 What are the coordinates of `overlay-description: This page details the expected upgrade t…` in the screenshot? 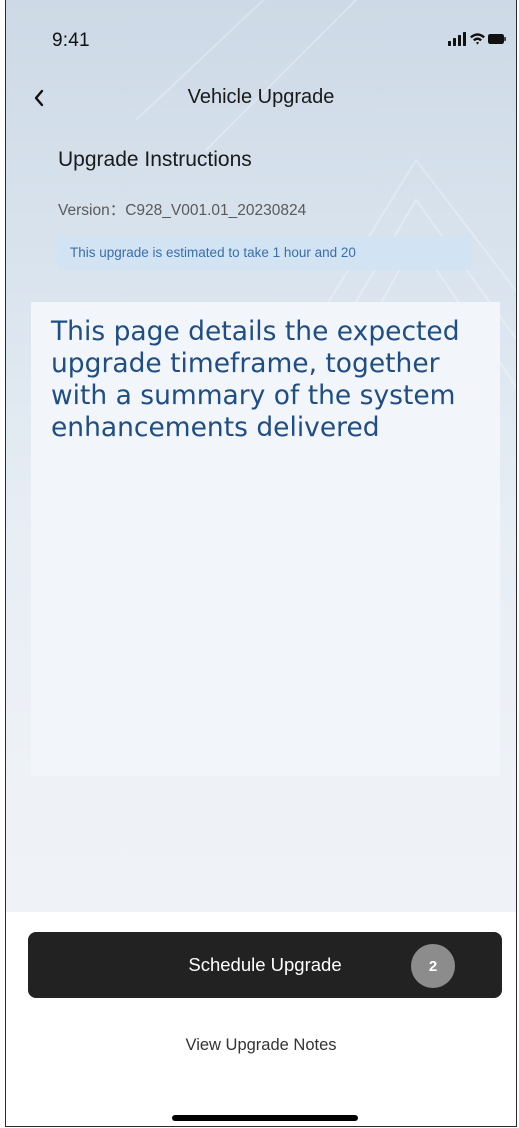 It's located at (255, 379).